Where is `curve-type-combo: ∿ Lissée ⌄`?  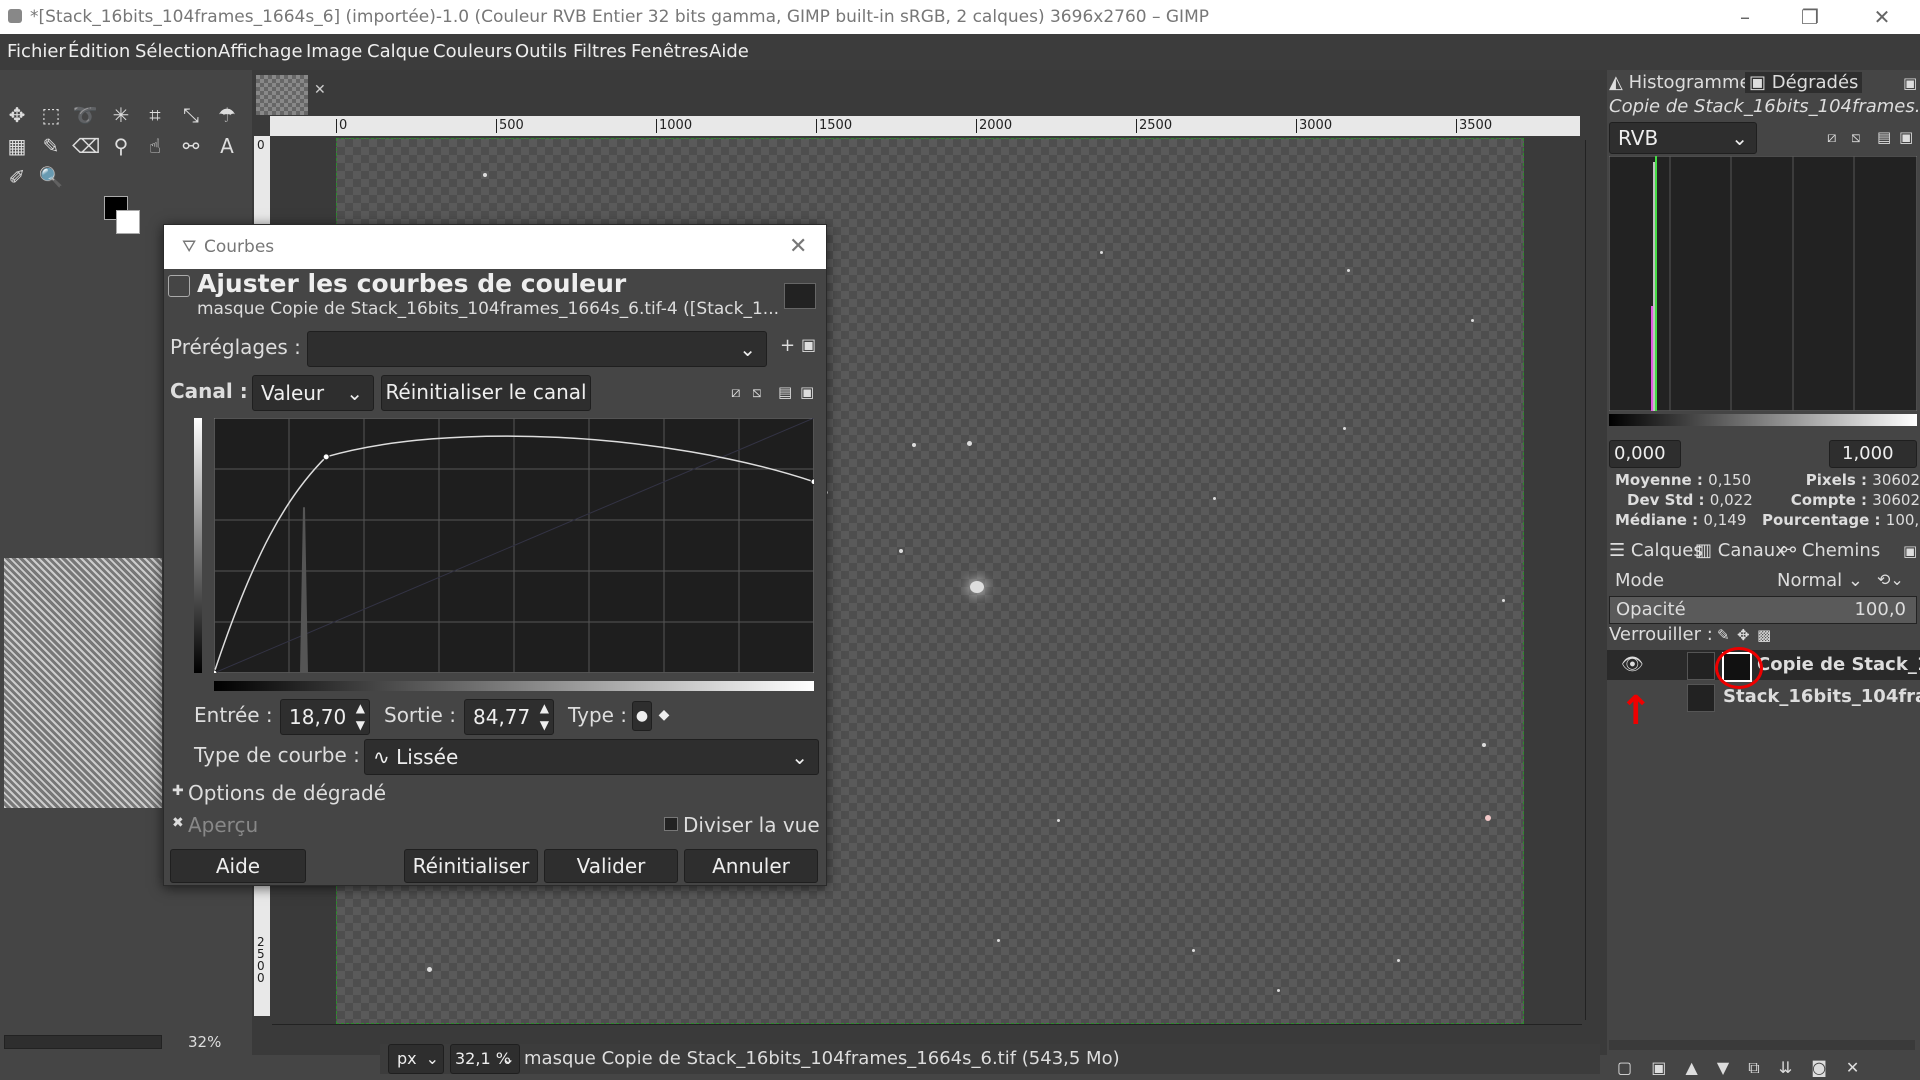 curve-type-combo: ∿ Lissée ⌄ is located at coordinates (591, 757).